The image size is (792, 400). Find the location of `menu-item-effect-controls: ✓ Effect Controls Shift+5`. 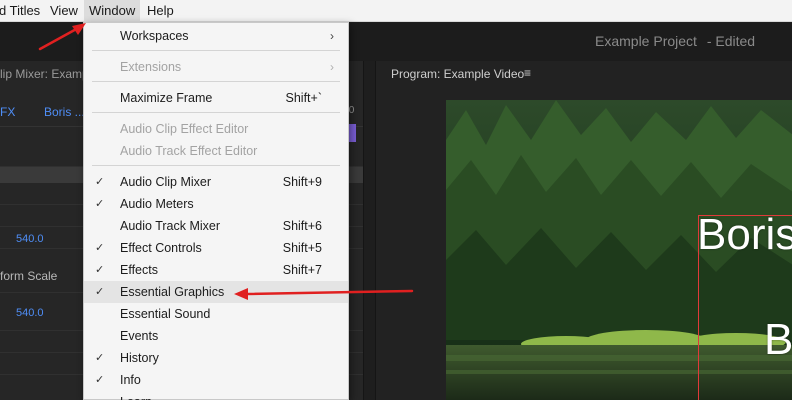

menu-item-effect-controls: ✓ Effect Controls Shift+5 is located at coordinates (216, 248).